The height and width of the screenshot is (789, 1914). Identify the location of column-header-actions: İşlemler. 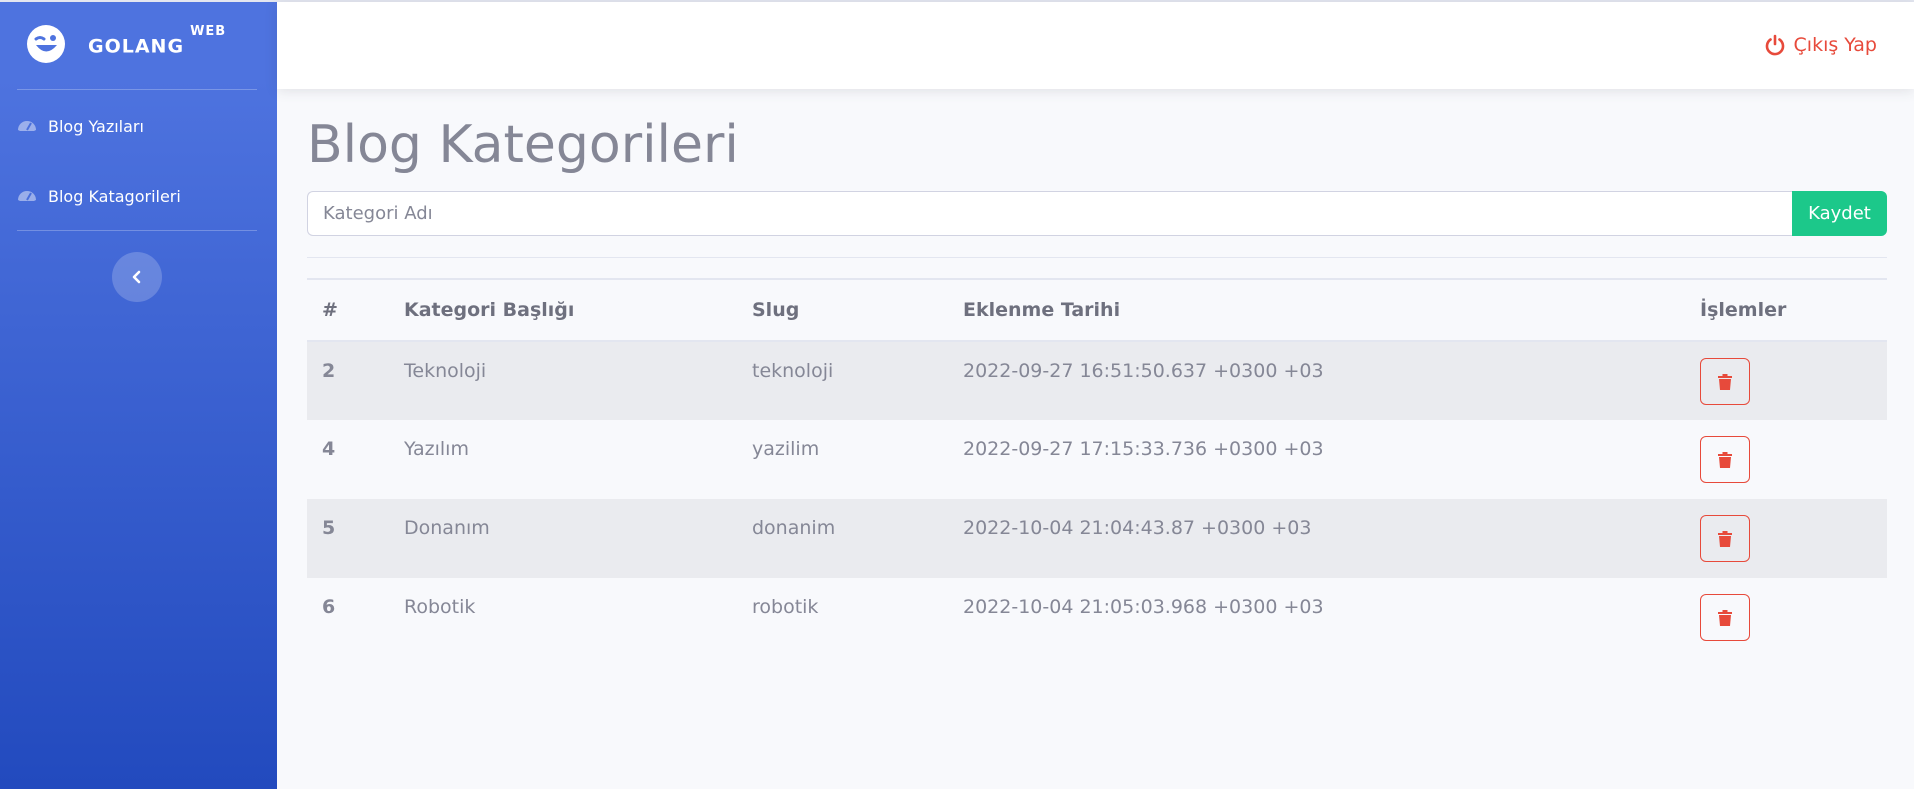
(1786, 310).